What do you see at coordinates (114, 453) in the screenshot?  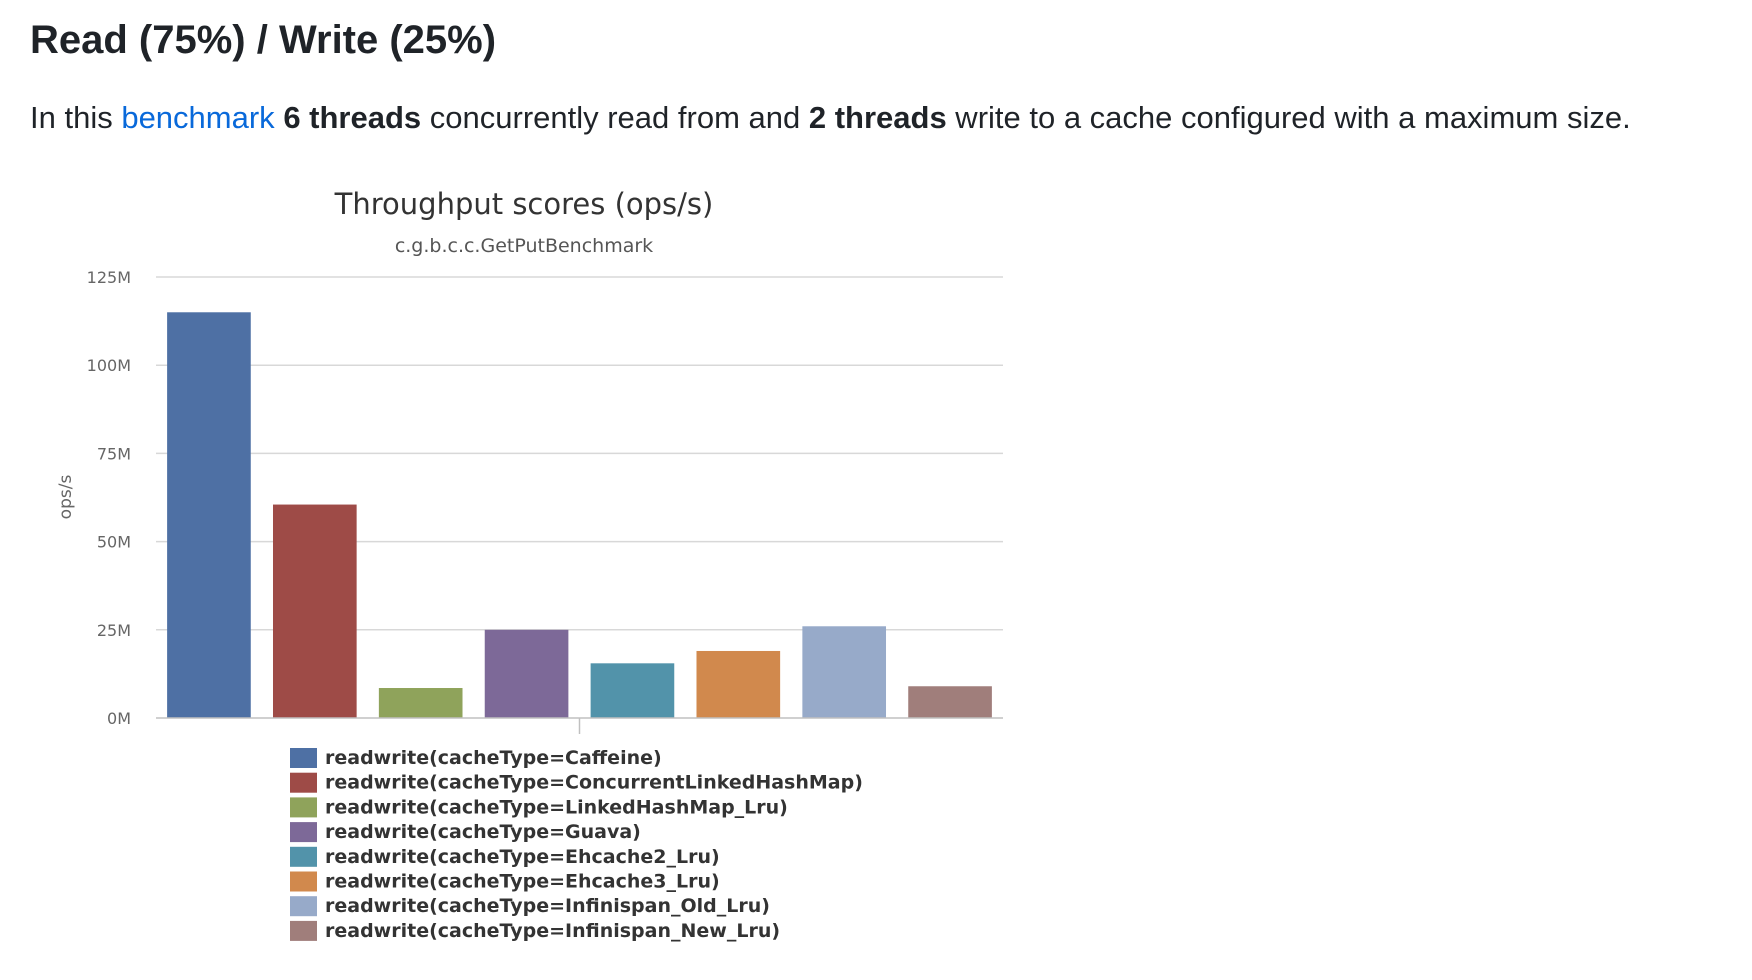 I see `y-tick-label: 75M` at bounding box center [114, 453].